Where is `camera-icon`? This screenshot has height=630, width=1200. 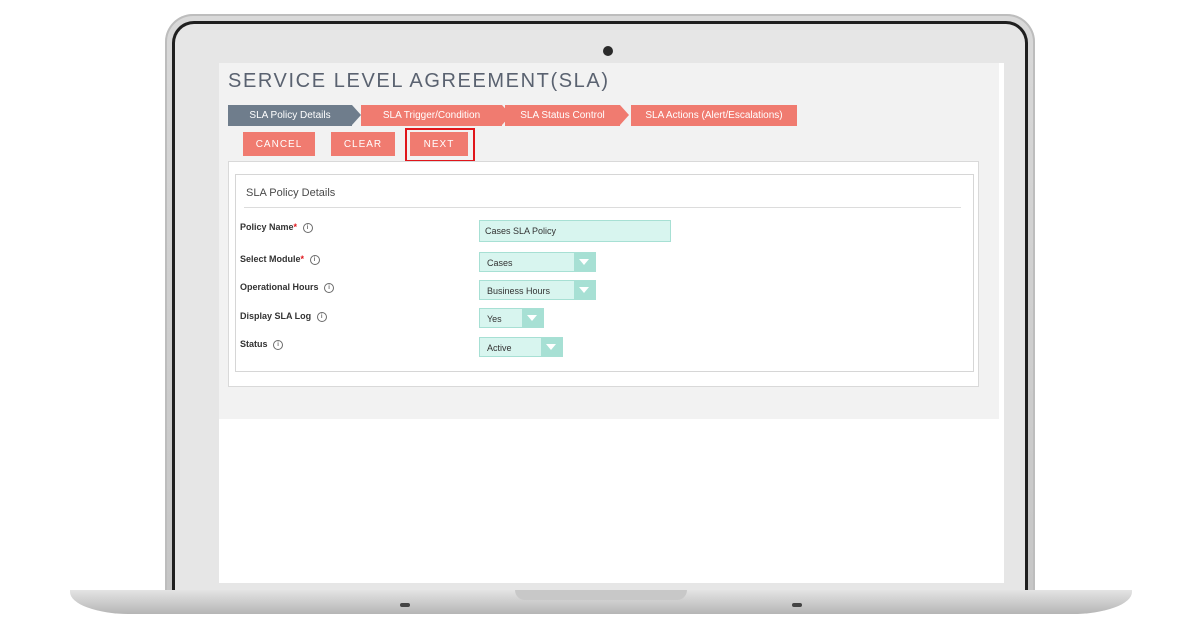
camera-icon is located at coordinates (608, 51).